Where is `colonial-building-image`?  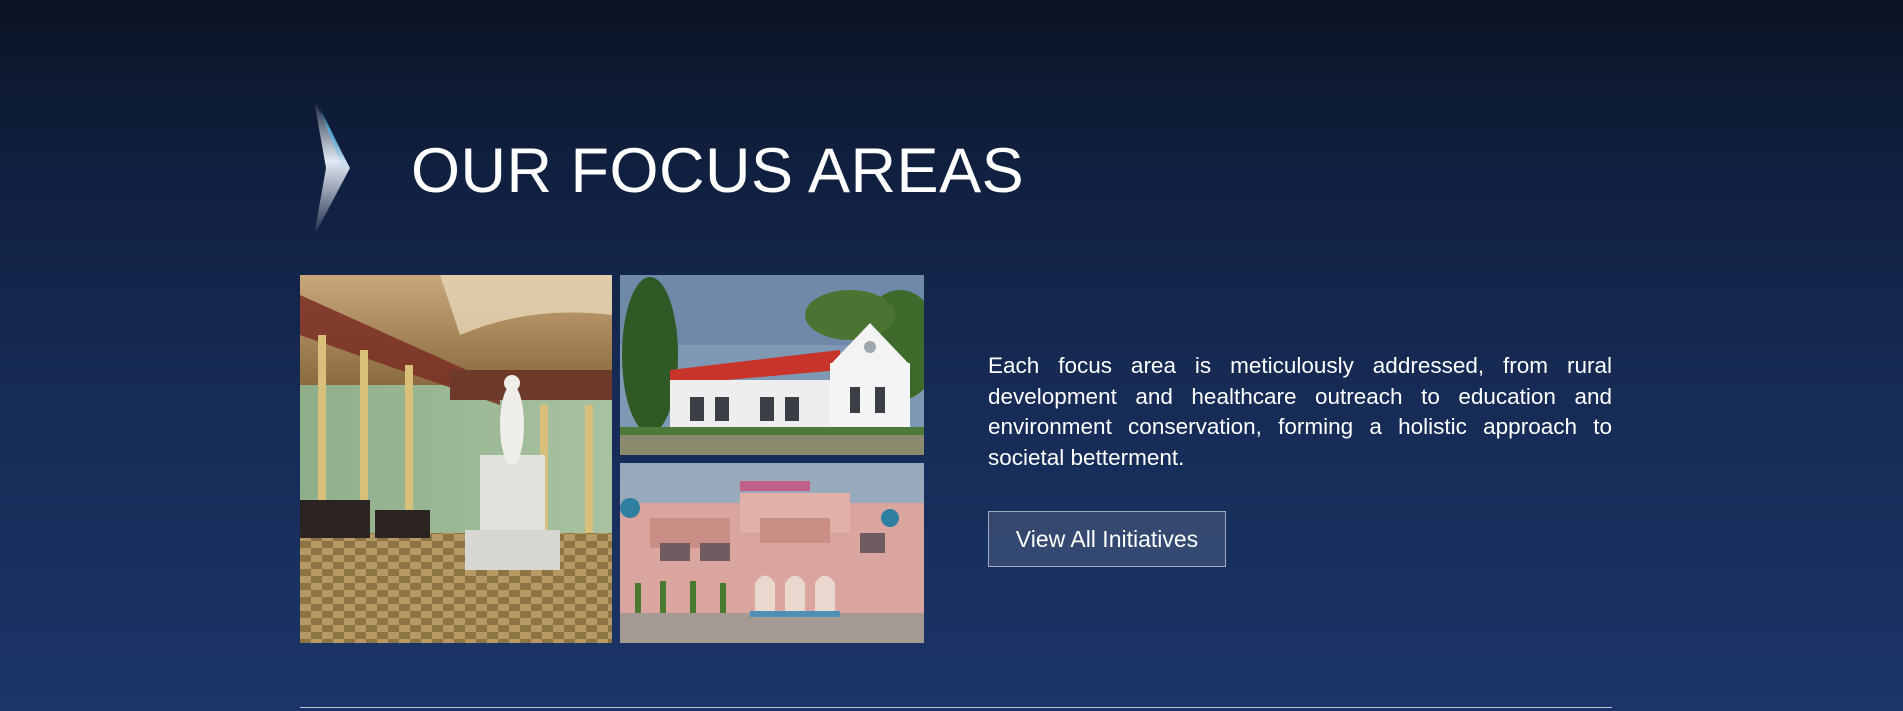 colonial-building-image is located at coordinates (772, 365).